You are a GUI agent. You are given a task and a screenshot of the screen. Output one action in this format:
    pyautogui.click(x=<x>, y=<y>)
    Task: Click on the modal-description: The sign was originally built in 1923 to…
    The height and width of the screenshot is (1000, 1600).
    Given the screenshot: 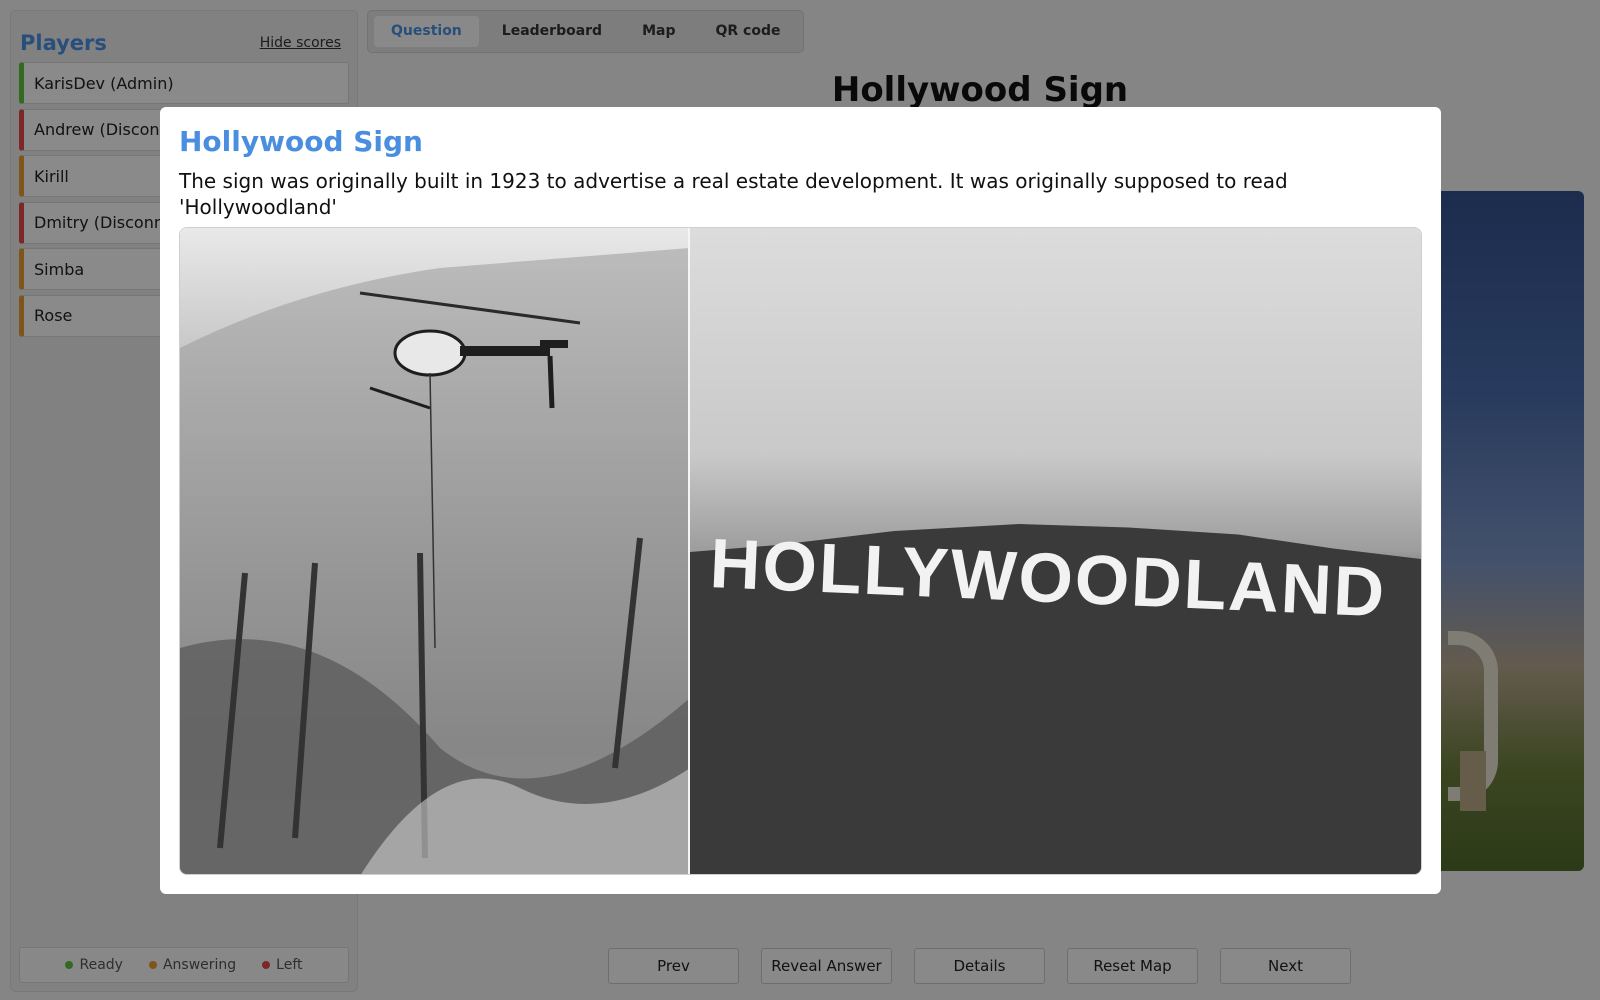 What is the action you would take?
    pyautogui.click(x=733, y=194)
    